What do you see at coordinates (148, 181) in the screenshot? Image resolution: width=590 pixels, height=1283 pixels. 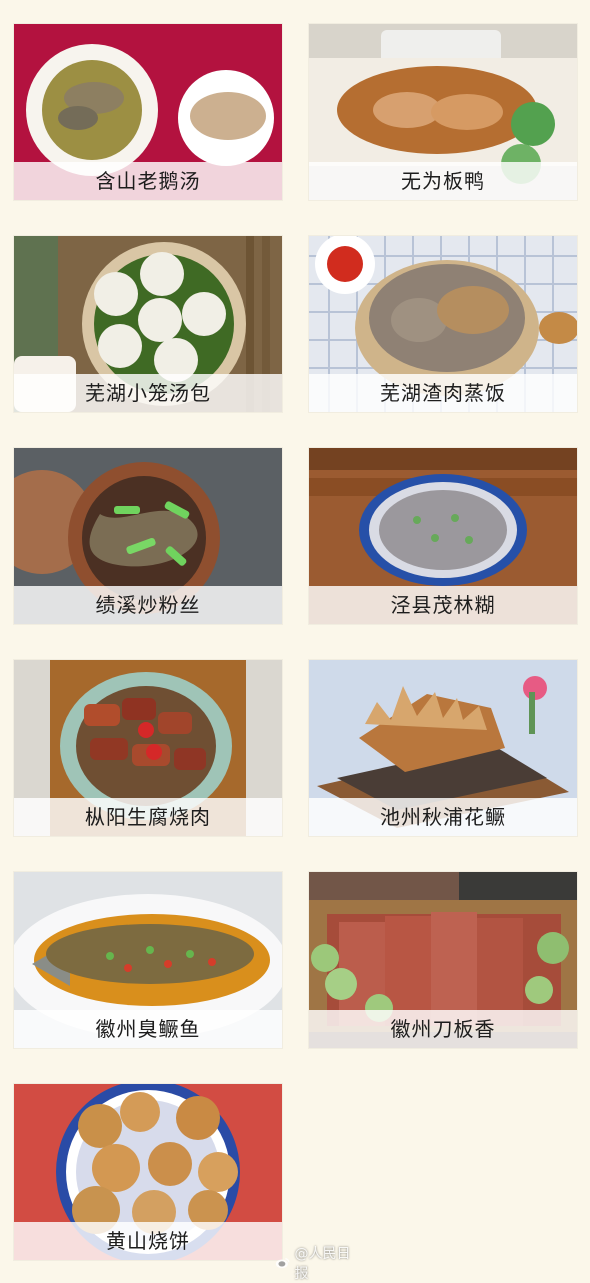 I see `dish-label: 含山老鹅汤` at bounding box center [148, 181].